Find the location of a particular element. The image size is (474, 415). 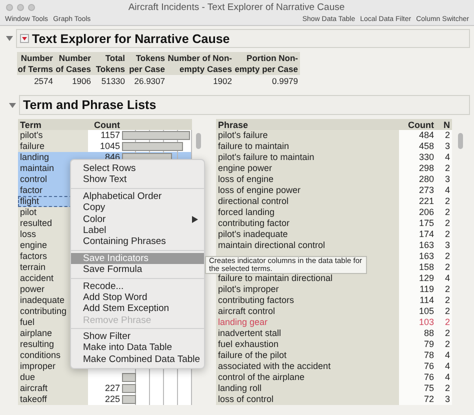

count-cell: 119 is located at coordinates (417, 289).